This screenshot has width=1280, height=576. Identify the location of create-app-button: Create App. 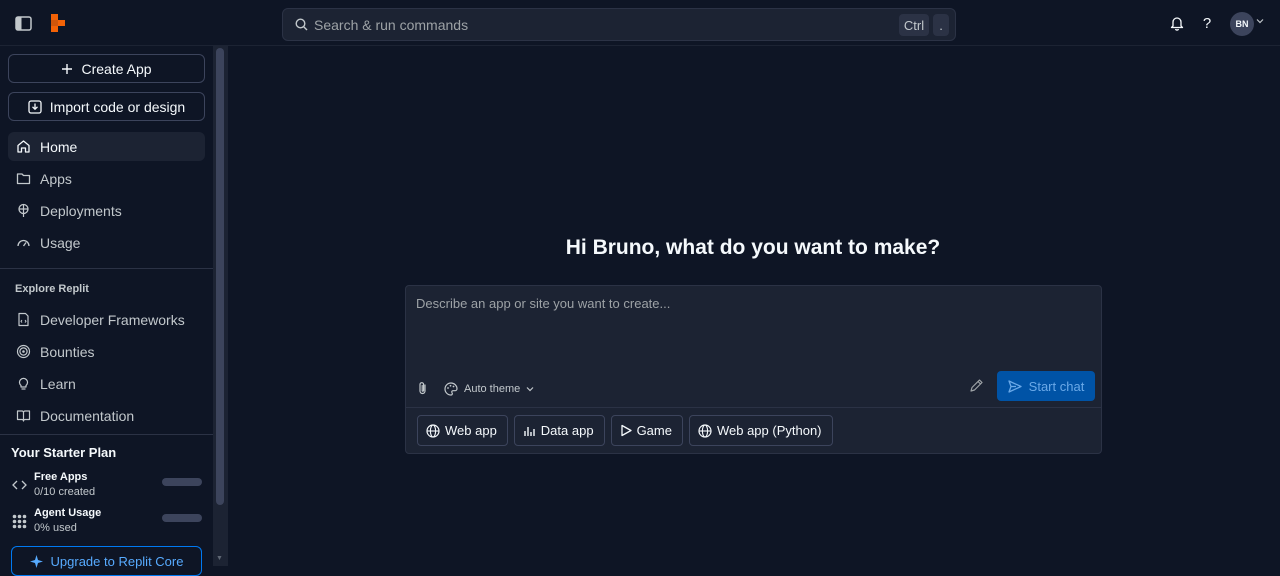
(106, 68).